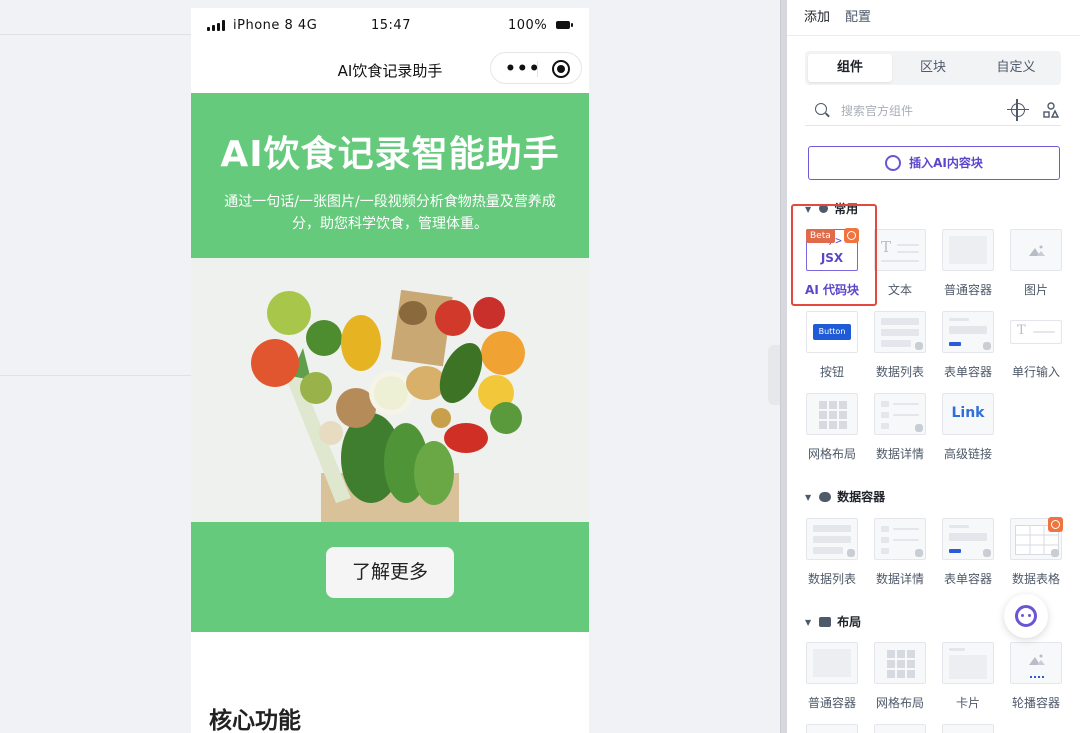  I want to click on component-label: 数据表格, so click(1035, 579).